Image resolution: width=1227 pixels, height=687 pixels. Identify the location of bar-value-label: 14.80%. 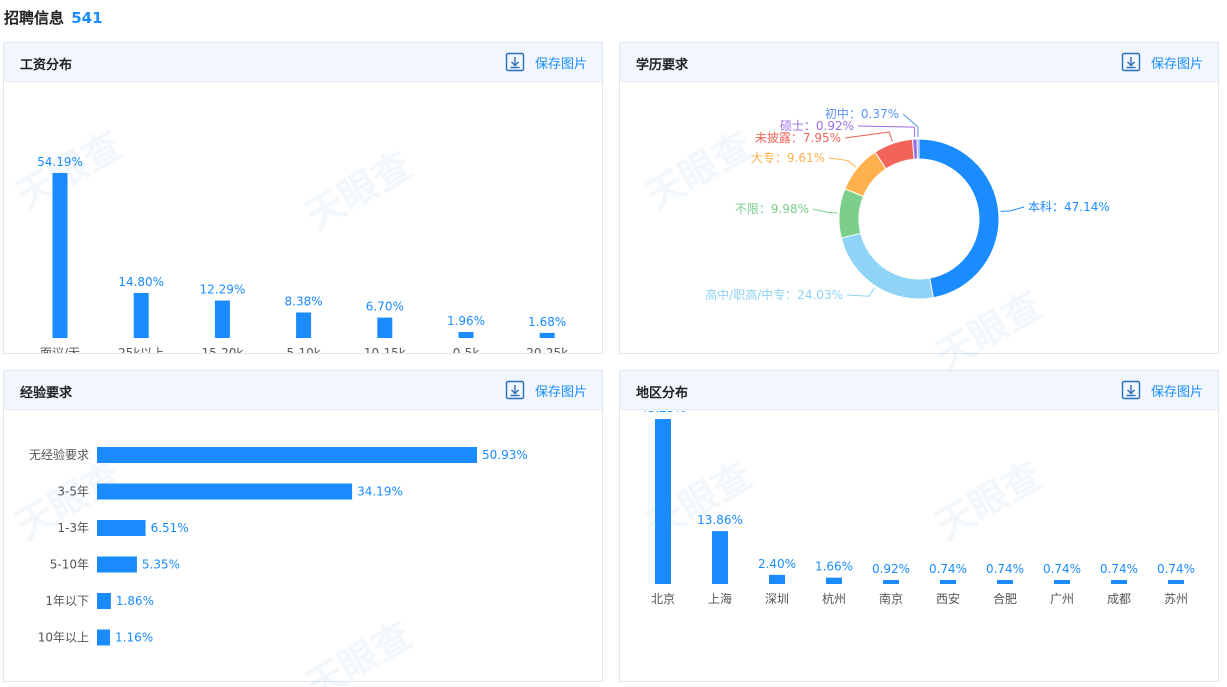
(141, 282).